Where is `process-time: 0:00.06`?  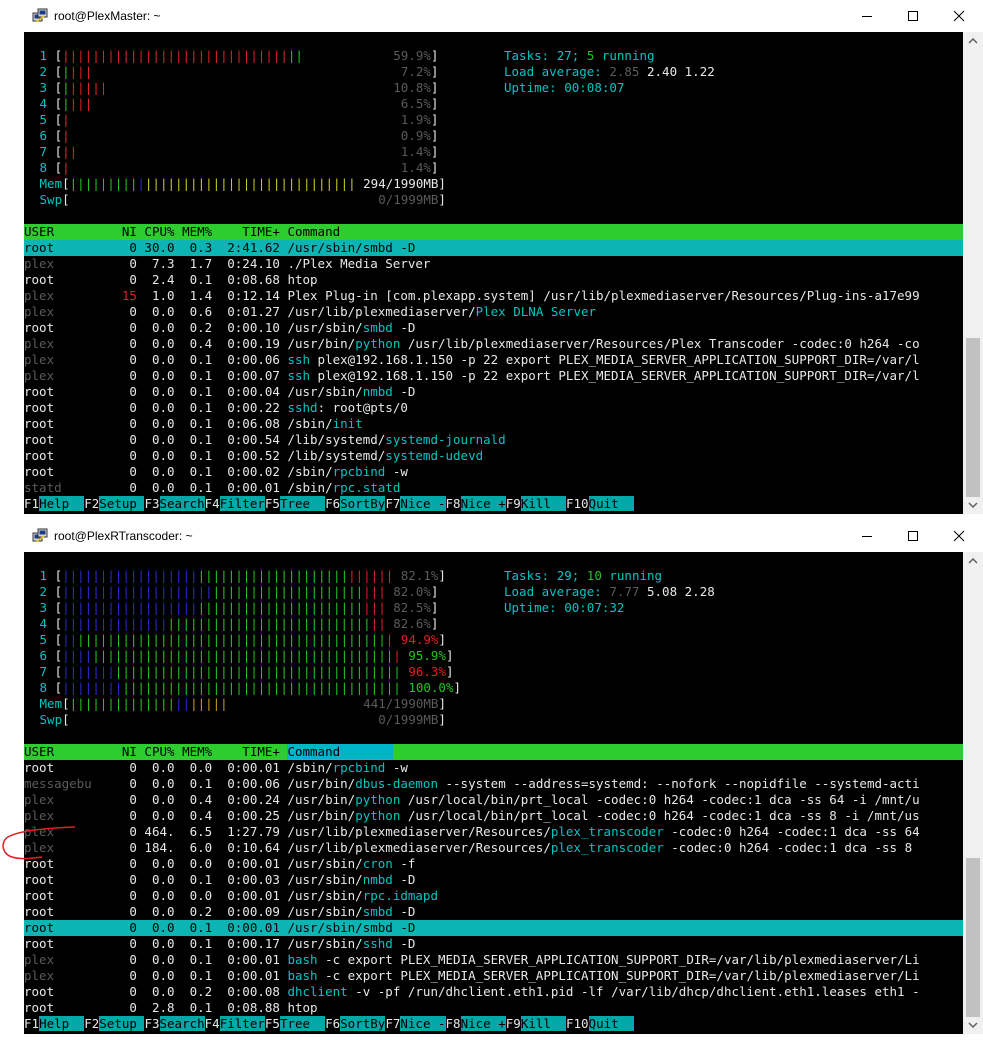
process-time: 0:00.06 is located at coordinates (246, 359).